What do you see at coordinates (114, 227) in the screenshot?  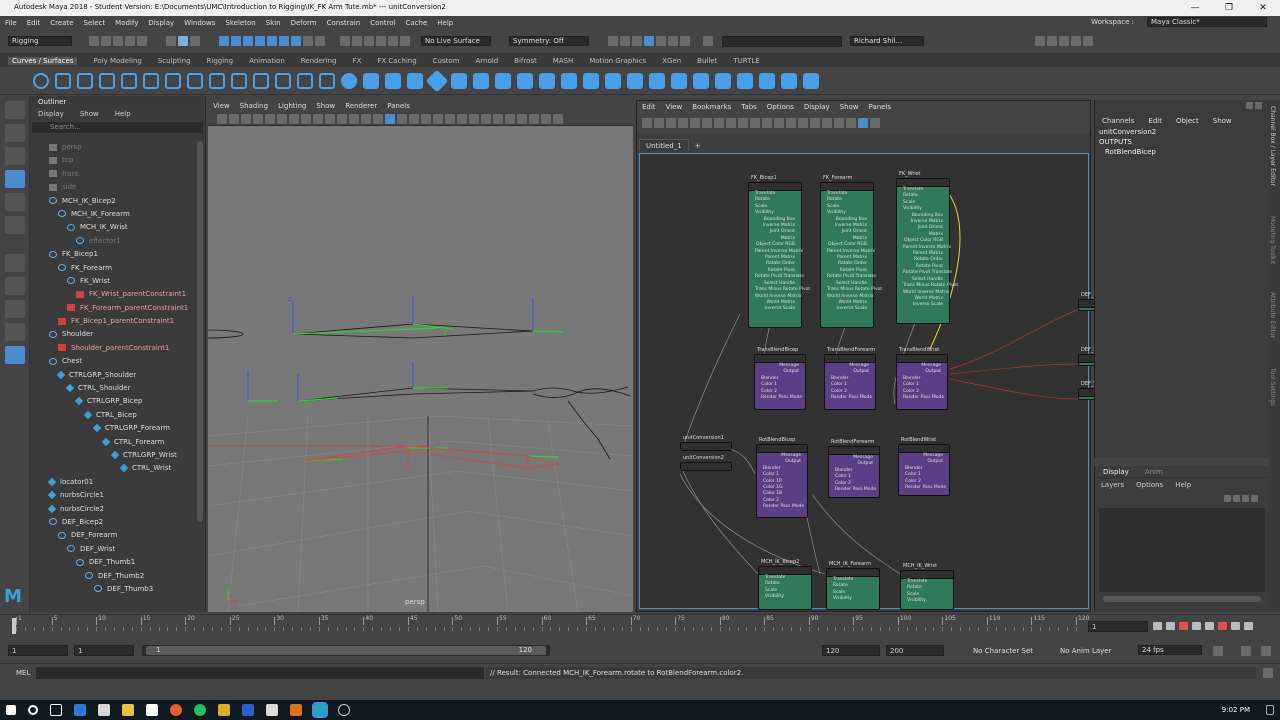 I see `outliner-item: MCH_IK_Wrist` at bounding box center [114, 227].